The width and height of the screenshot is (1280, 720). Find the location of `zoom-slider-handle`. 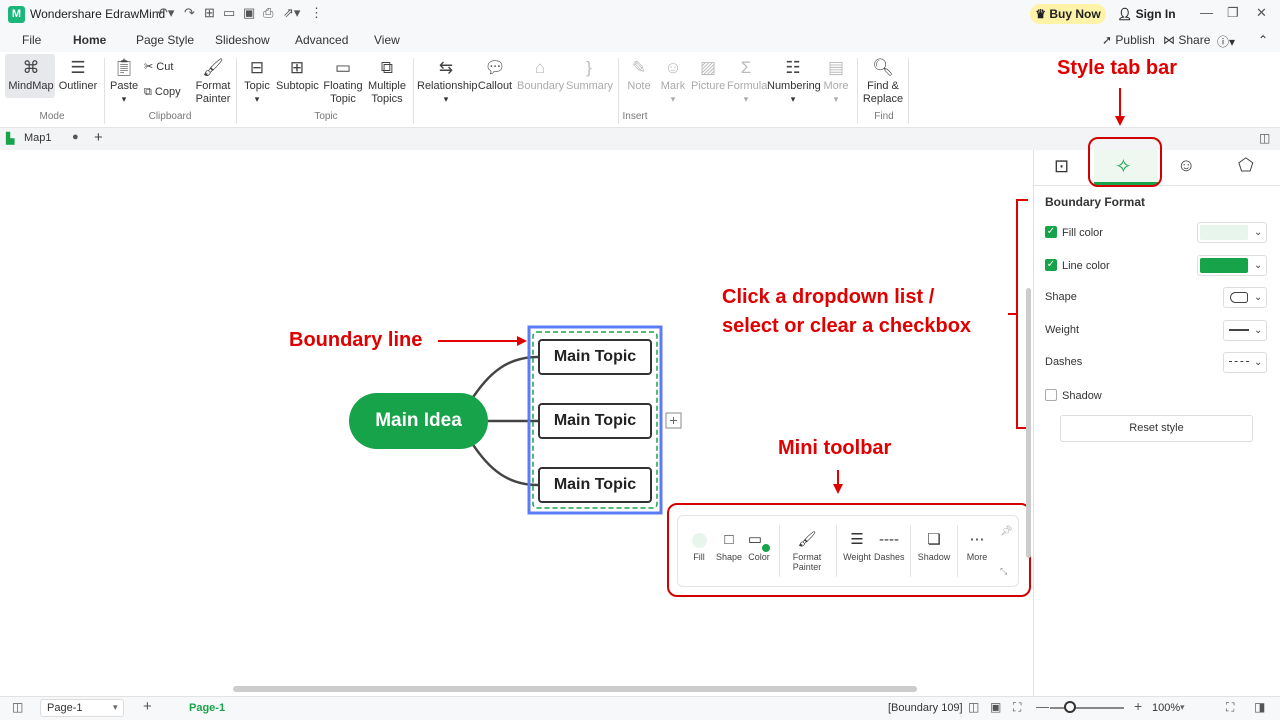

zoom-slider-handle is located at coordinates (1070, 707).